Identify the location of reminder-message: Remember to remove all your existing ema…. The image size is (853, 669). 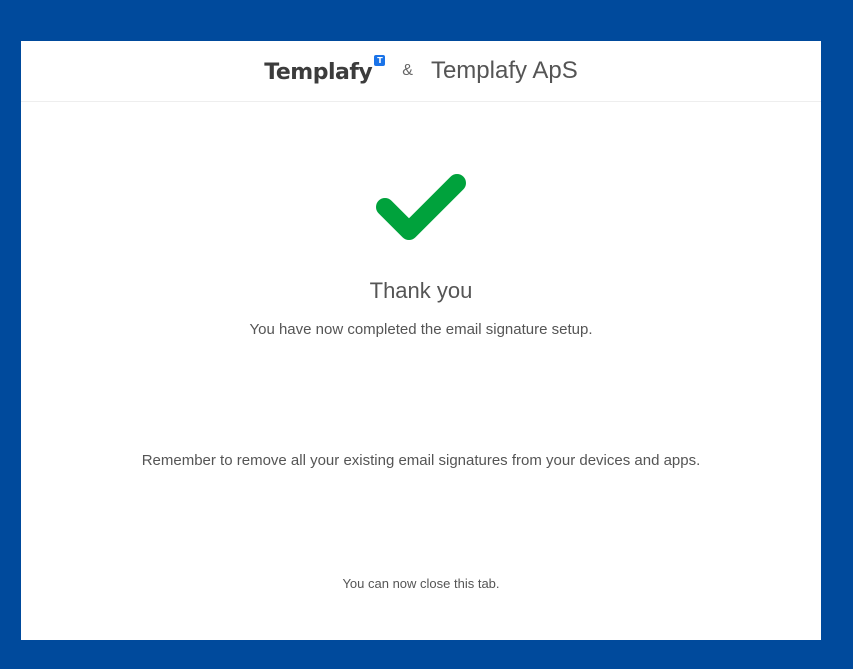
(421, 460).